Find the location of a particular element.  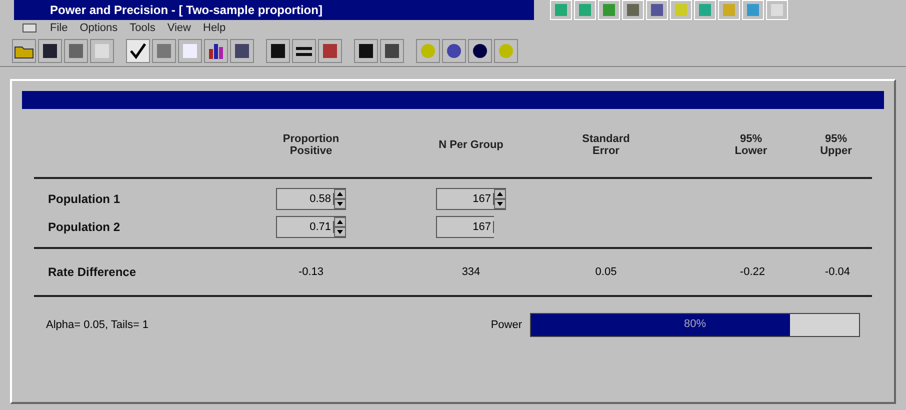

table-cell-text: -0.13 is located at coordinates (311, 272).